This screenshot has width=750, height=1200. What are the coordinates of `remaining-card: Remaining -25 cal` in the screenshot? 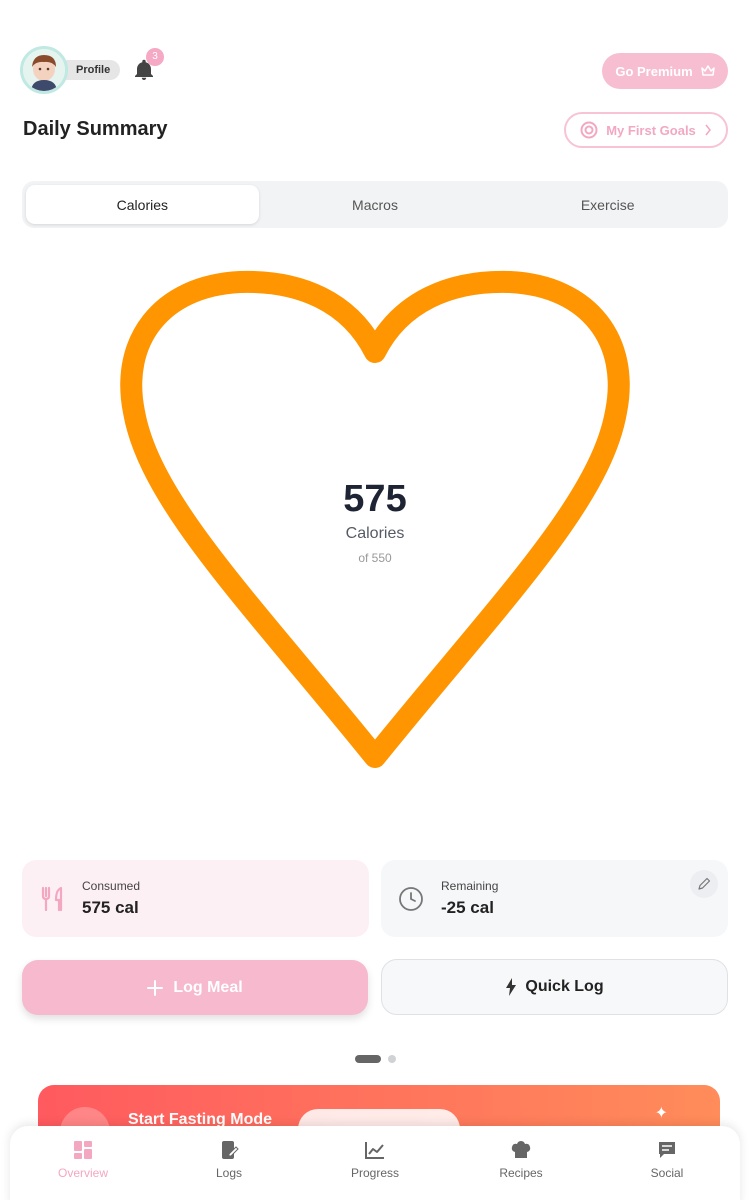 It's located at (554, 898).